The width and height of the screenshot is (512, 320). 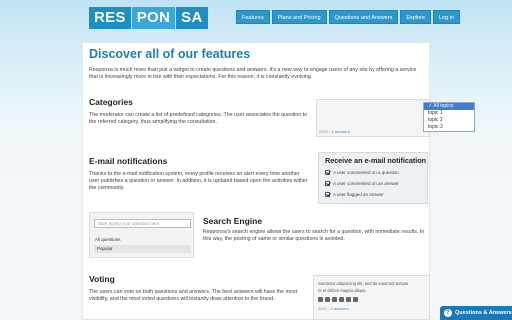 I want to click on nav-login: Log in, so click(x=446, y=17).